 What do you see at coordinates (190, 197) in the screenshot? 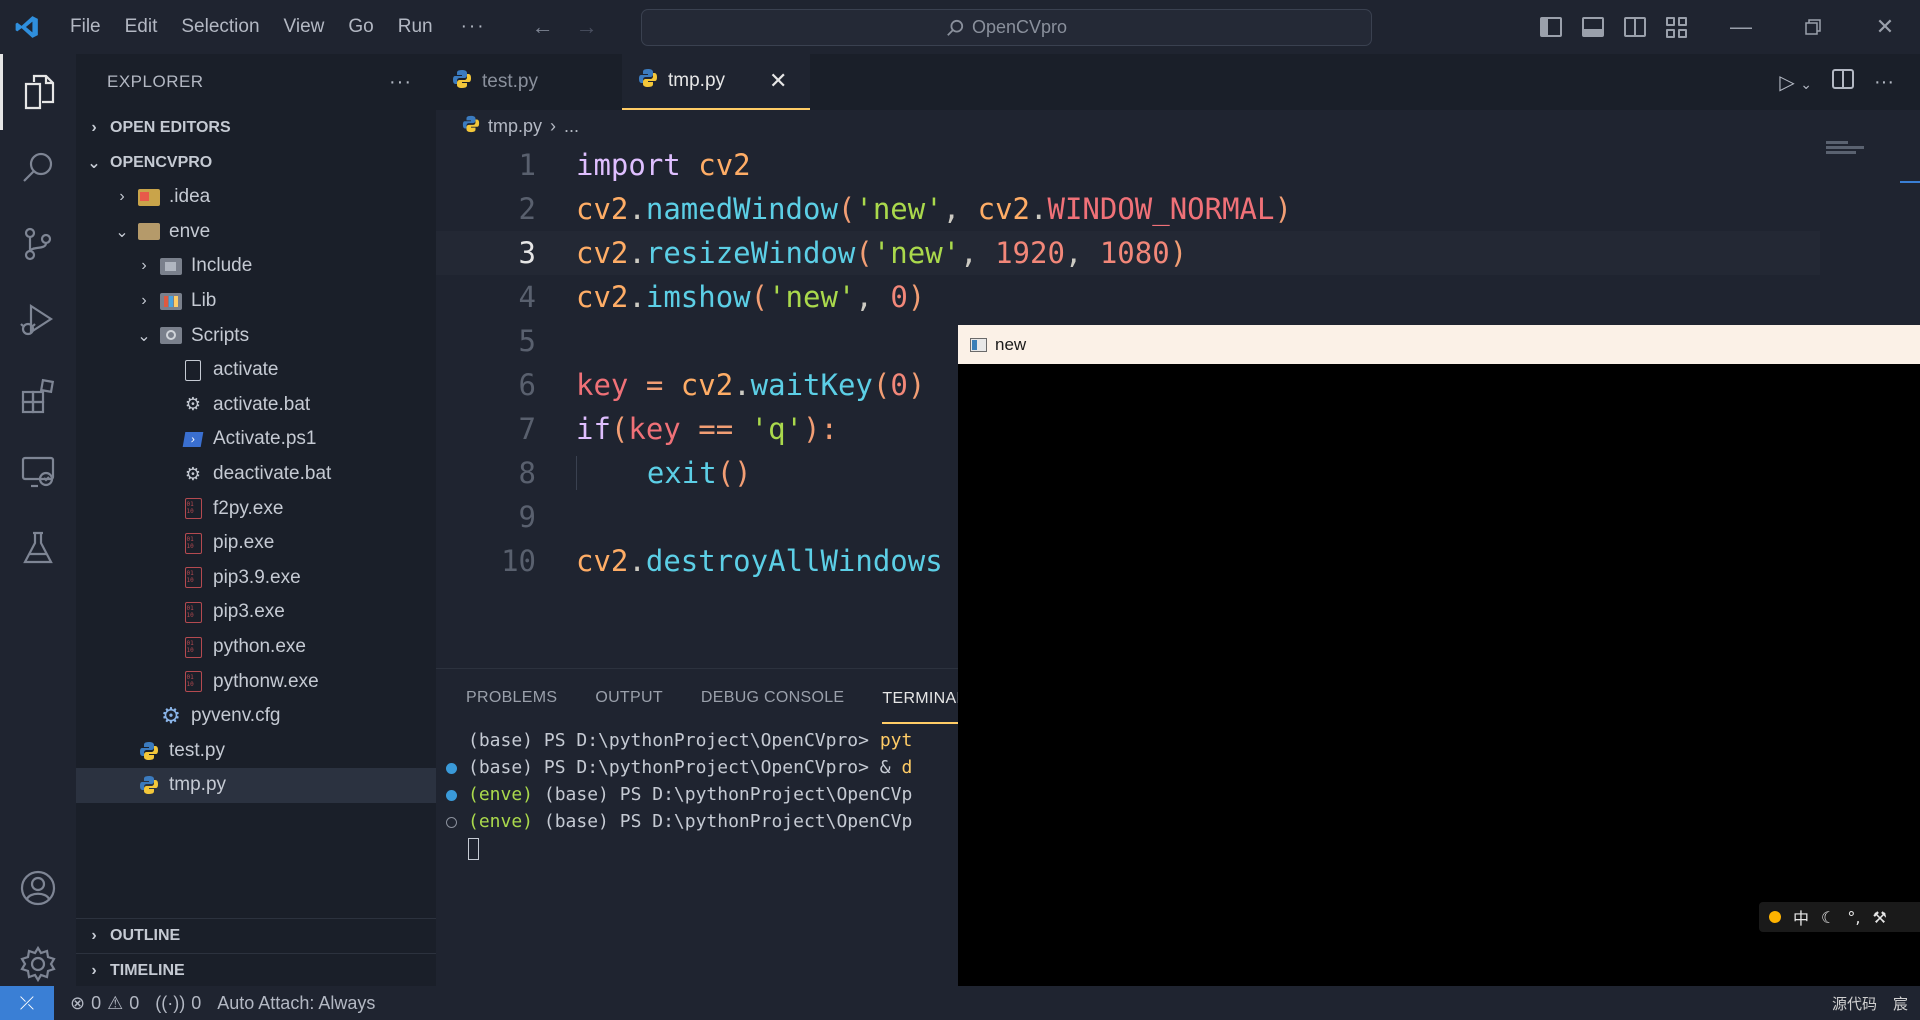
I see `tree-item-label: .idea` at bounding box center [190, 197].